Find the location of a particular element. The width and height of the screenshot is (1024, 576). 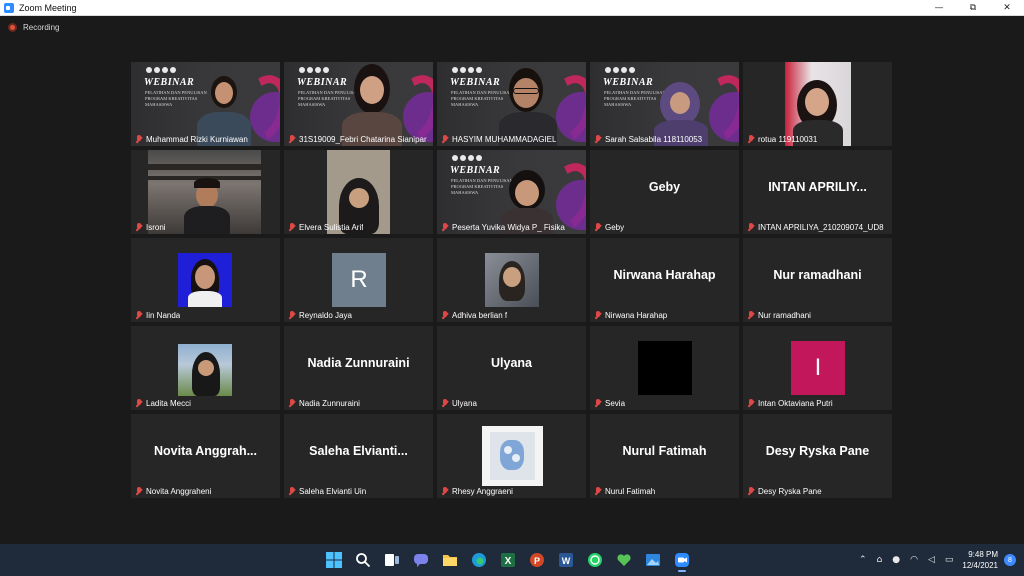

participant-initial-avatar: R is located at coordinates (359, 280).